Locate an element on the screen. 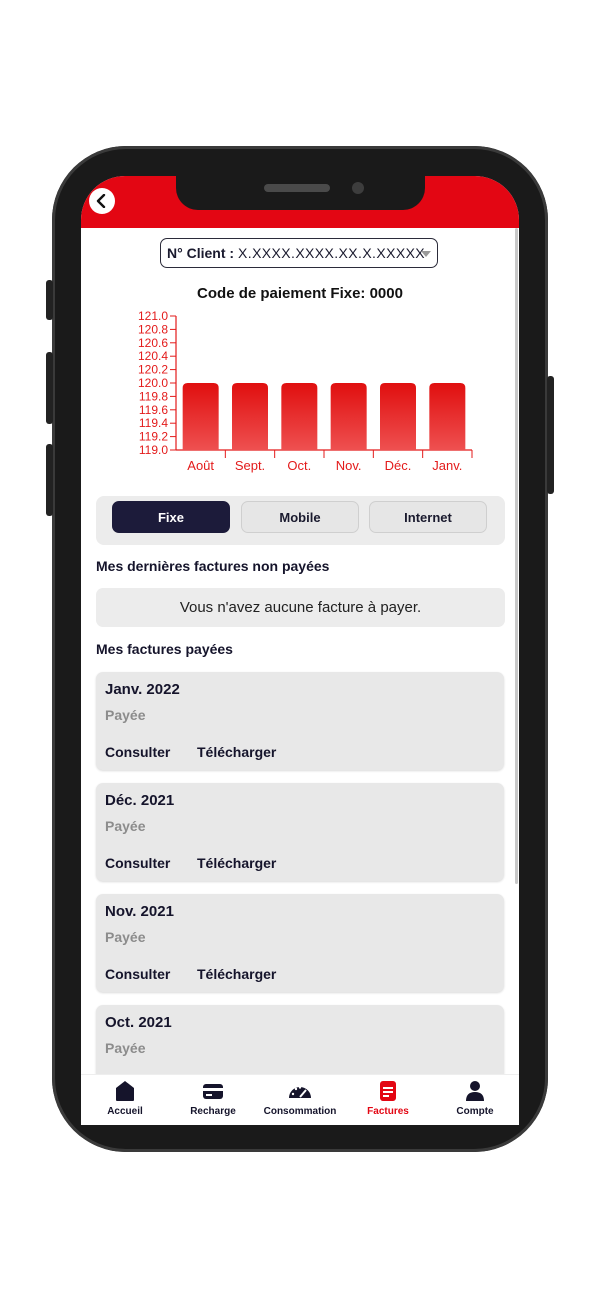  nav-factures: Factures is located at coordinates (388, 1098).